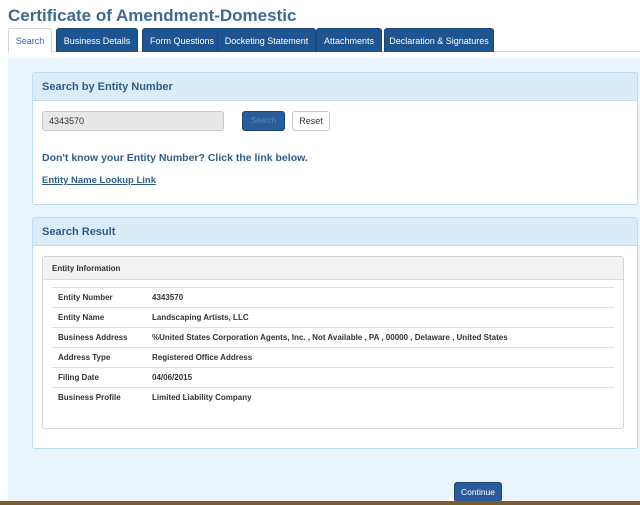 The width and height of the screenshot is (640, 505). I want to click on search-button: Search, so click(263, 121).